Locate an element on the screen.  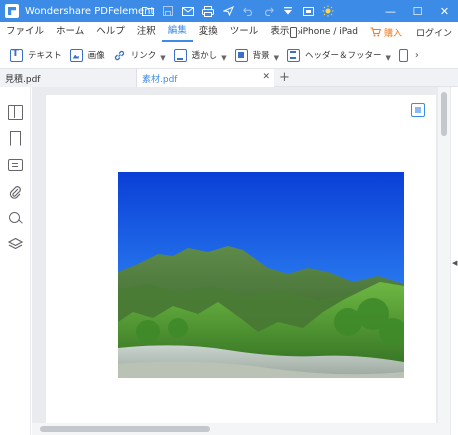
link-label: リンク is located at coordinates (143, 56).